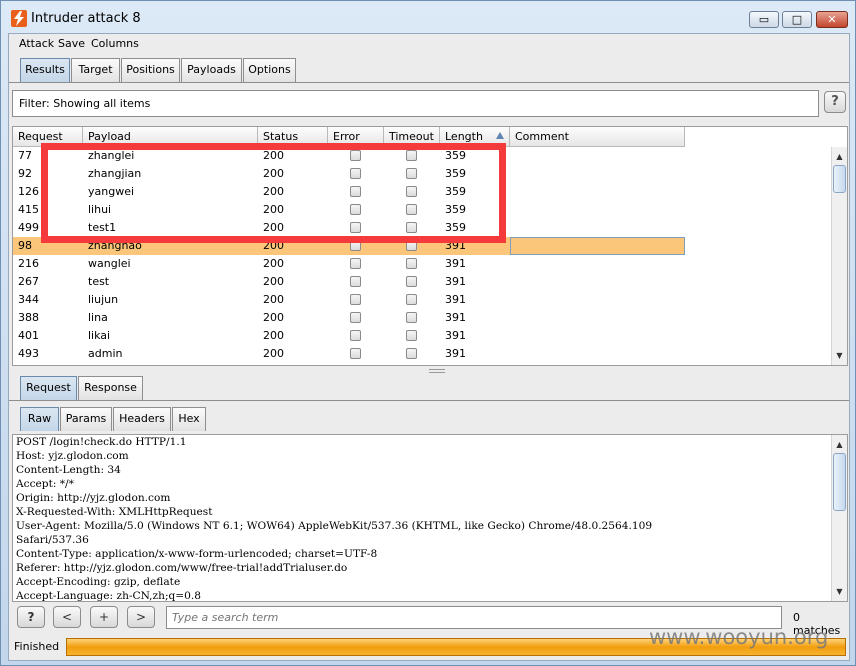 The height and width of the screenshot is (666, 856). Describe the element at coordinates (422, 318) in the screenshot. I see `table-row: 388 lina 200 391` at that location.